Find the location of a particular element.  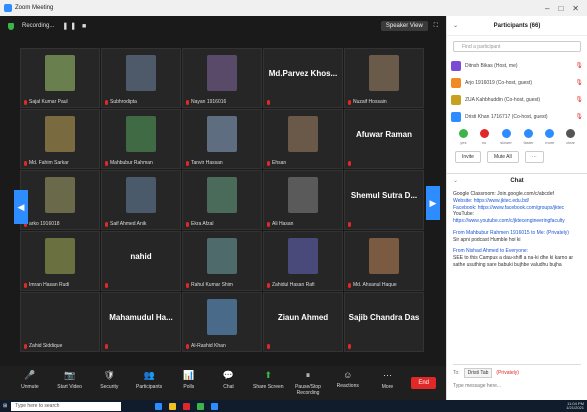

close-icon: ✕ is located at coordinates (575, 8).